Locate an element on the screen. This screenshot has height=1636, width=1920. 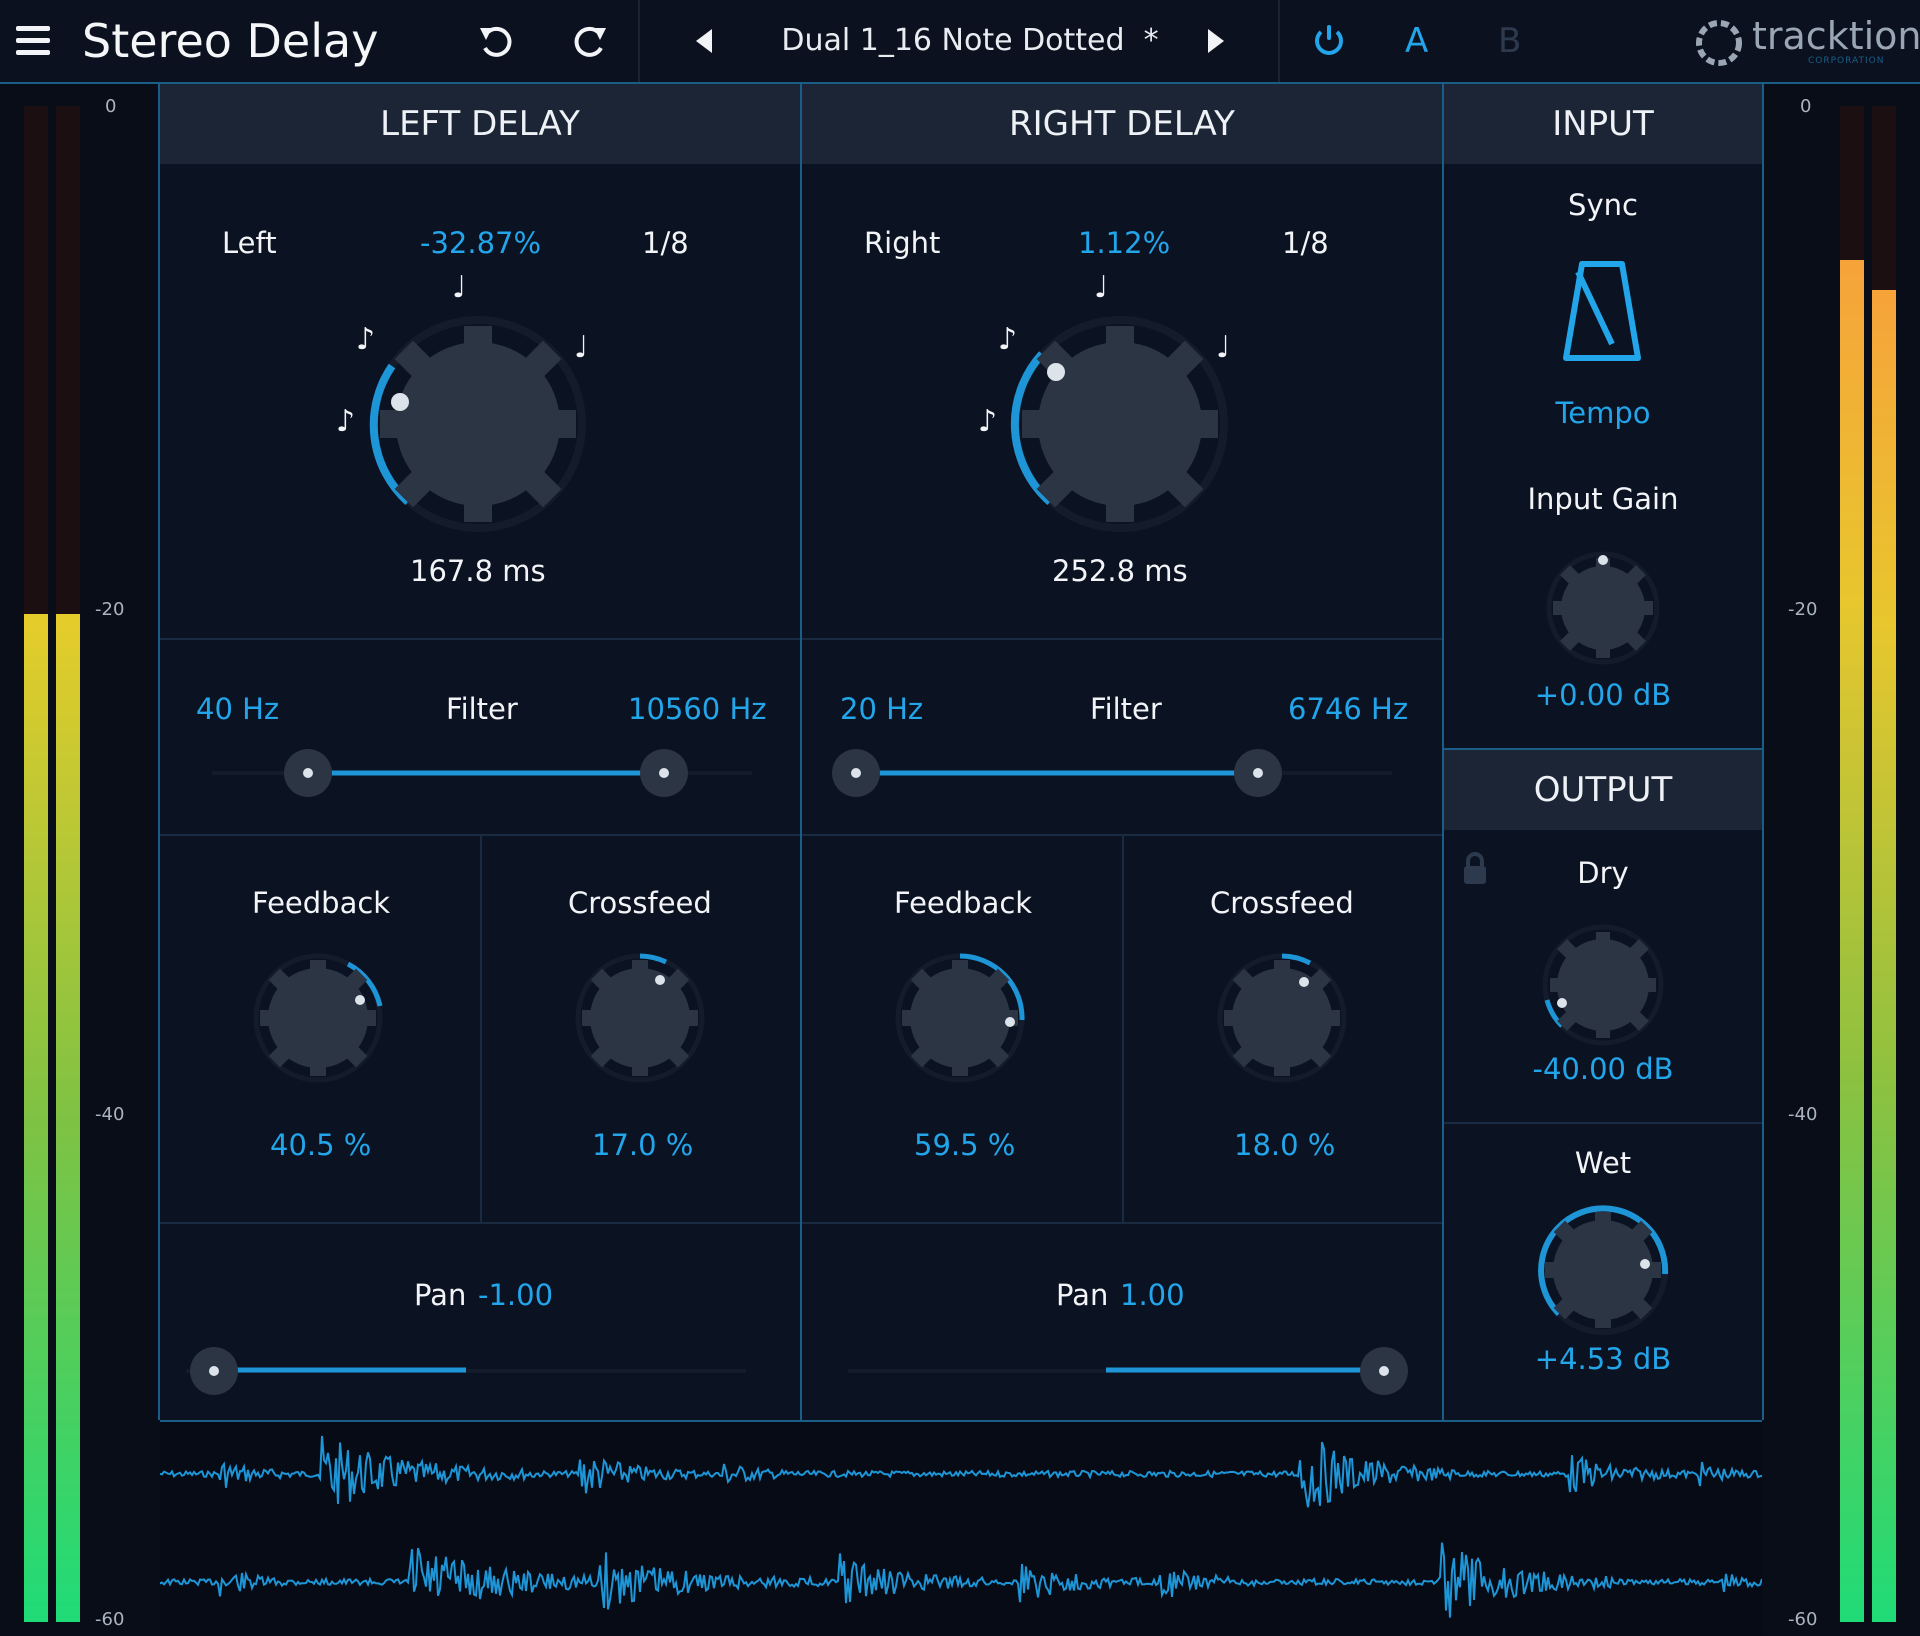
tracktion-logo: tracktion CORPORATION is located at coordinates (1805, 42).